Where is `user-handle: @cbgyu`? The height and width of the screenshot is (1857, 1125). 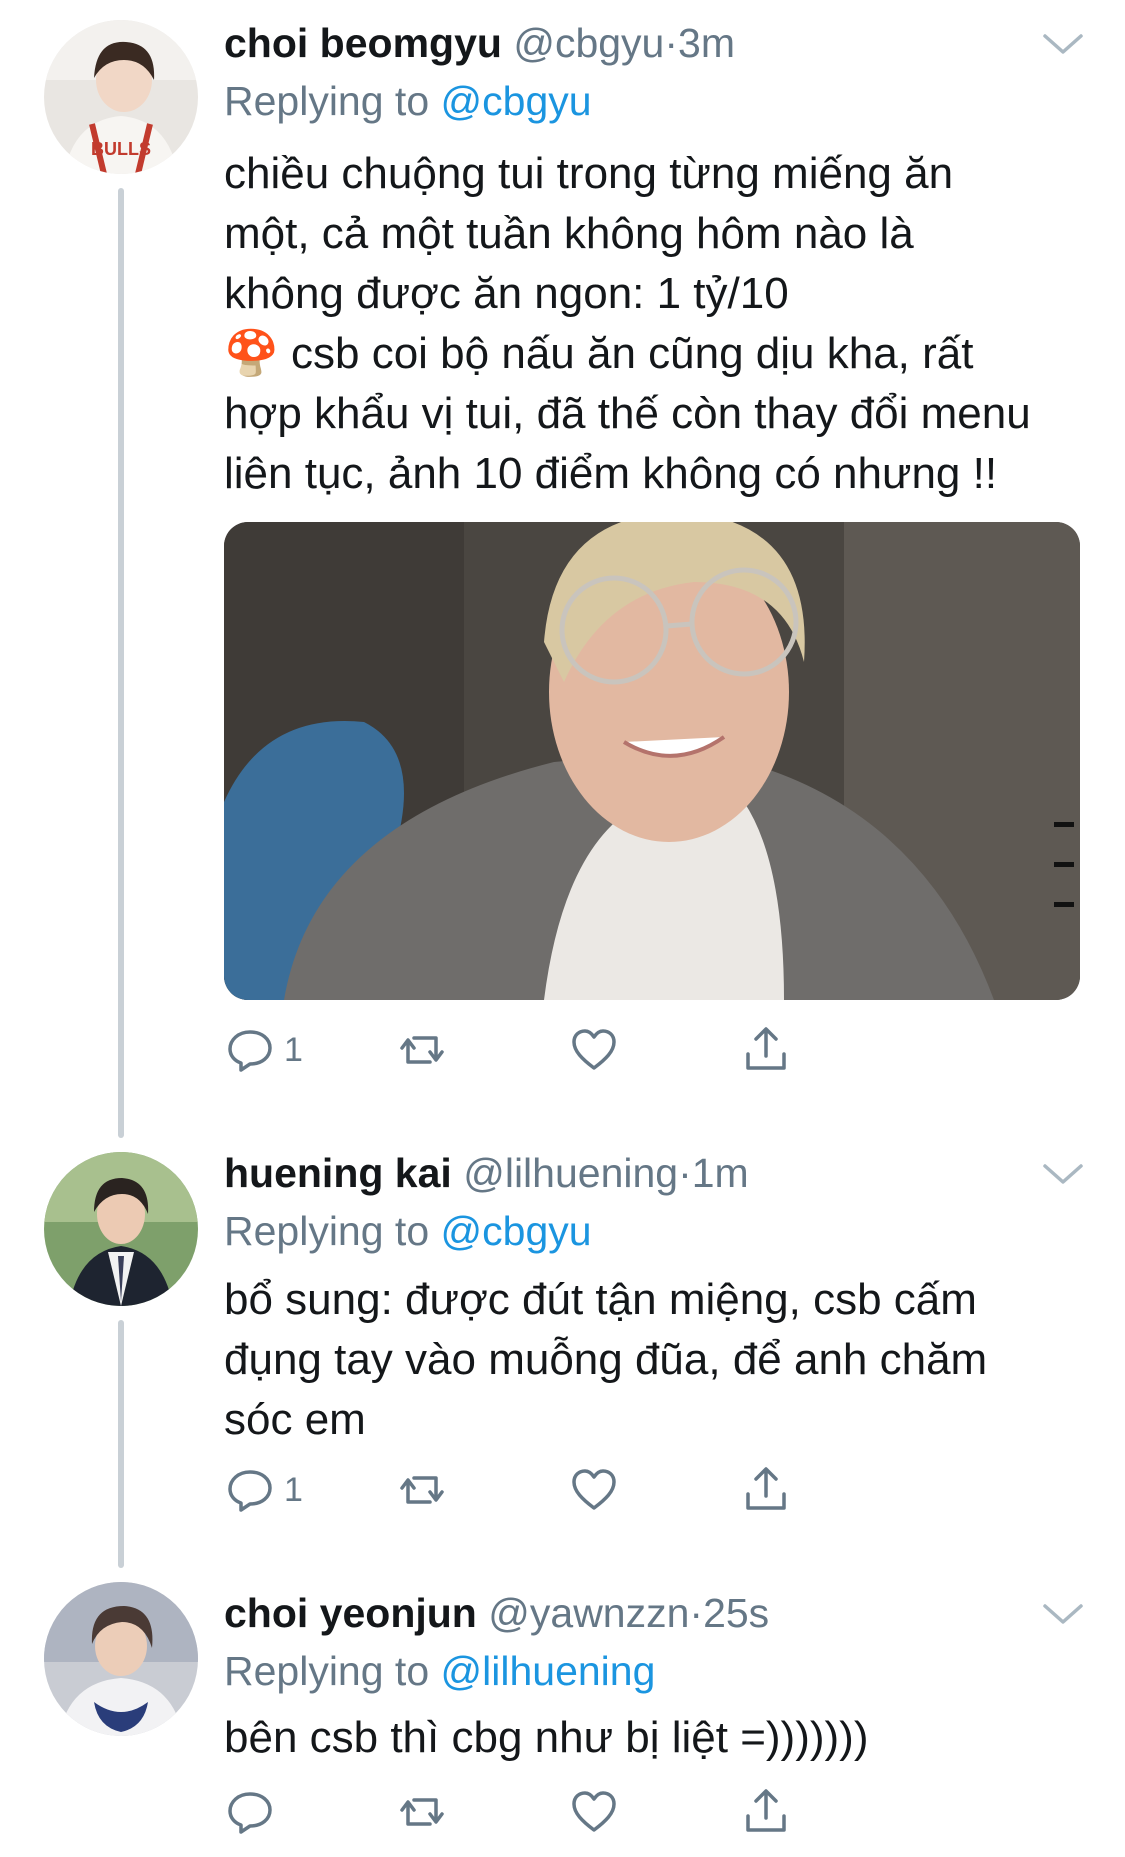
user-handle: @cbgyu is located at coordinates (588, 43).